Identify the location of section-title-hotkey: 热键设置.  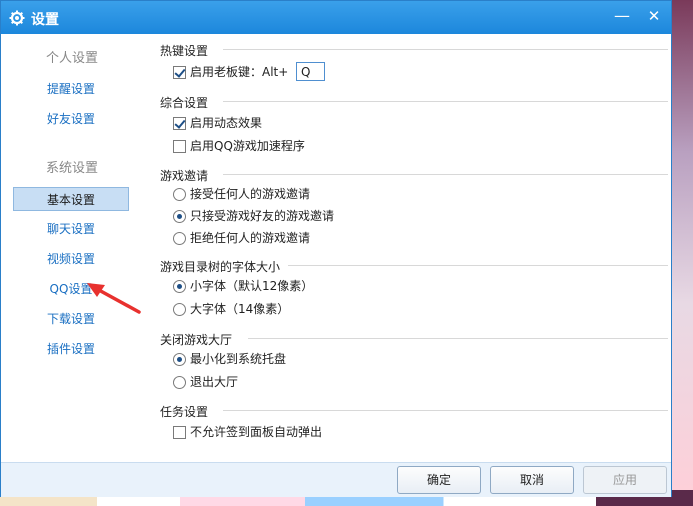
(184, 51).